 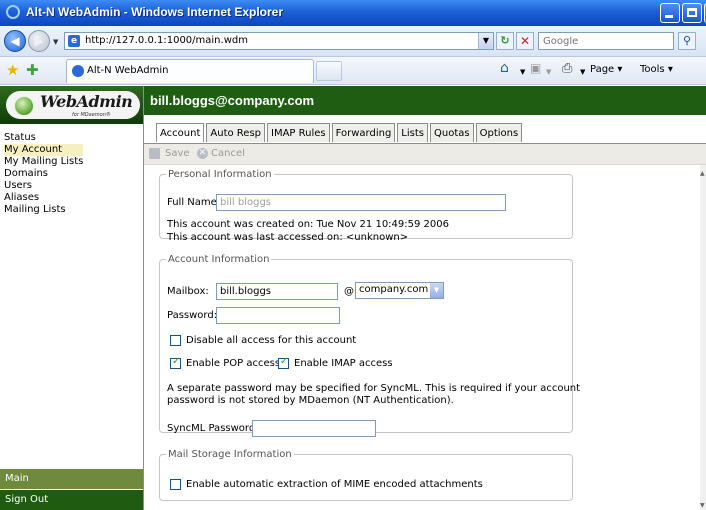 What do you see at coordinates (13, 12) in the screenshot?
I see `ie-logo-icon` at bounding box center [13, 12].